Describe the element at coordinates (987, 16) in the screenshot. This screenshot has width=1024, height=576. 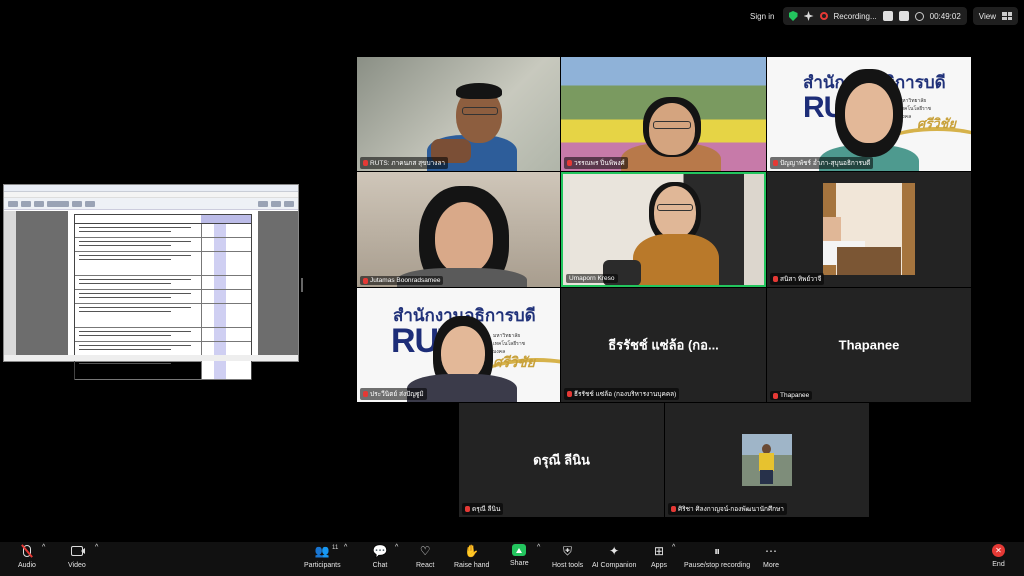
I see `view-label: View` at that location.